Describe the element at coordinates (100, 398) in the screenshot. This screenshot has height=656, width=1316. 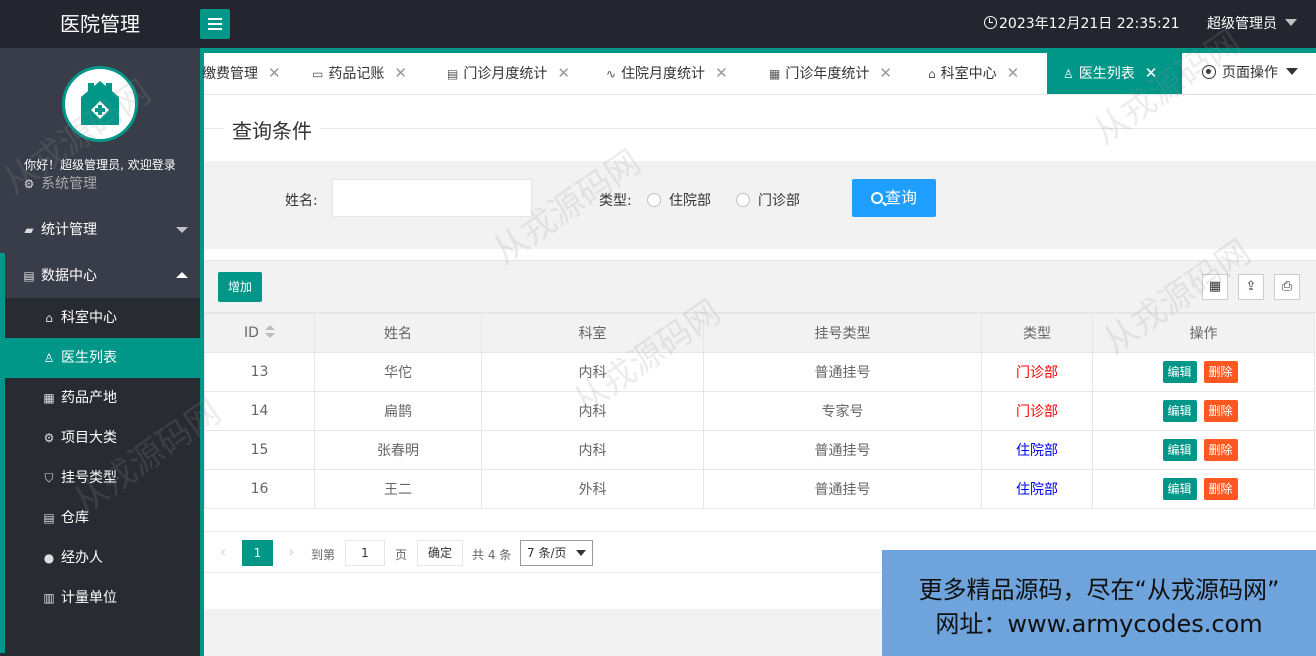
I see `sidebar-item-drug-origin: ▦ 药品产地` at that location.